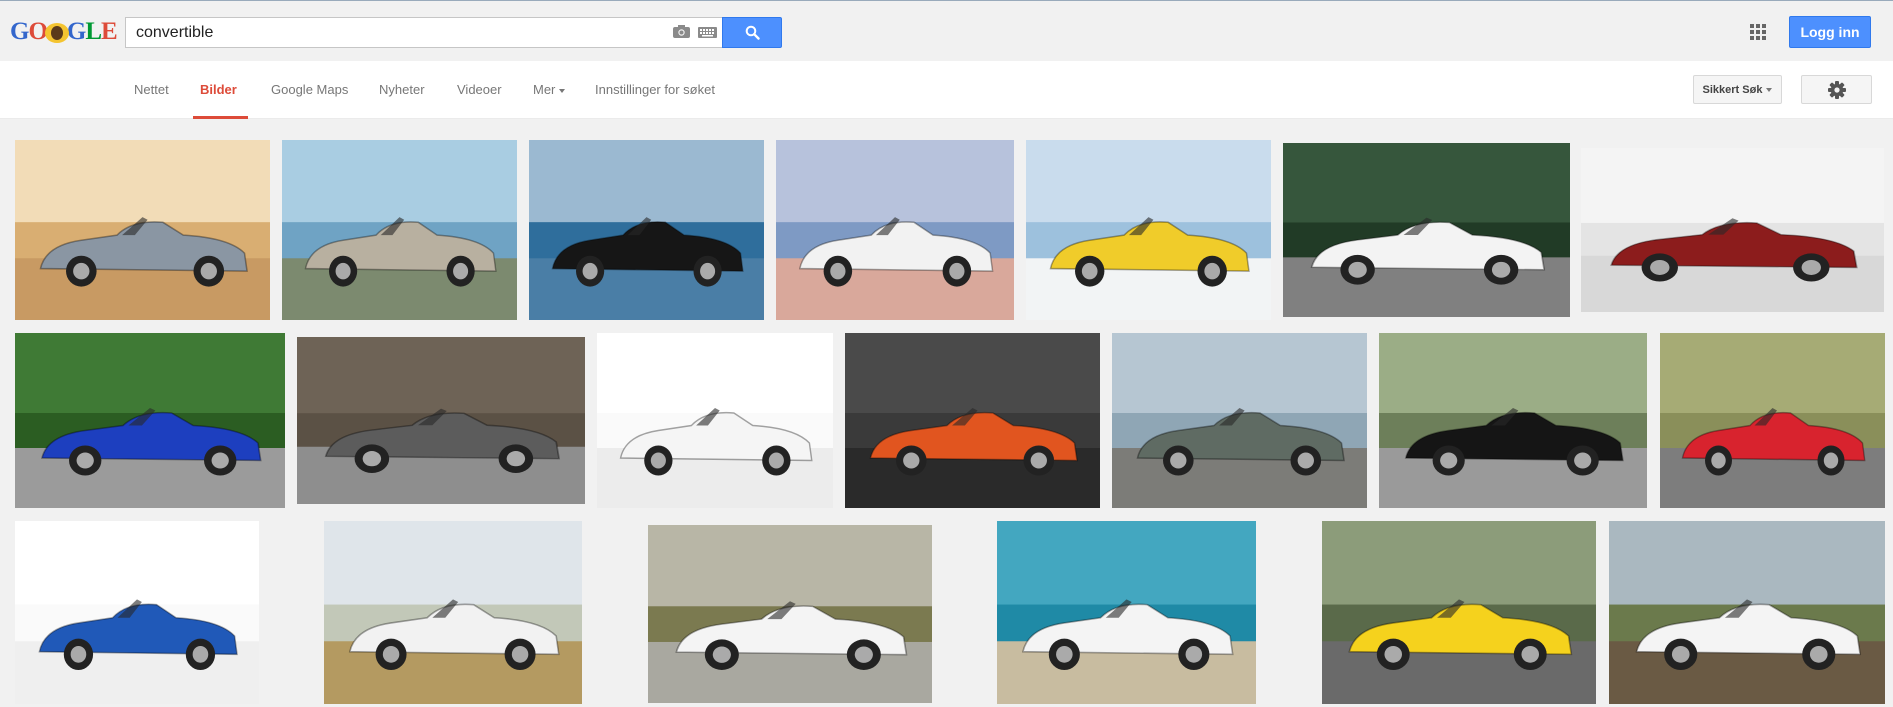  I want to click on apps-icon, so click(1758, 32).